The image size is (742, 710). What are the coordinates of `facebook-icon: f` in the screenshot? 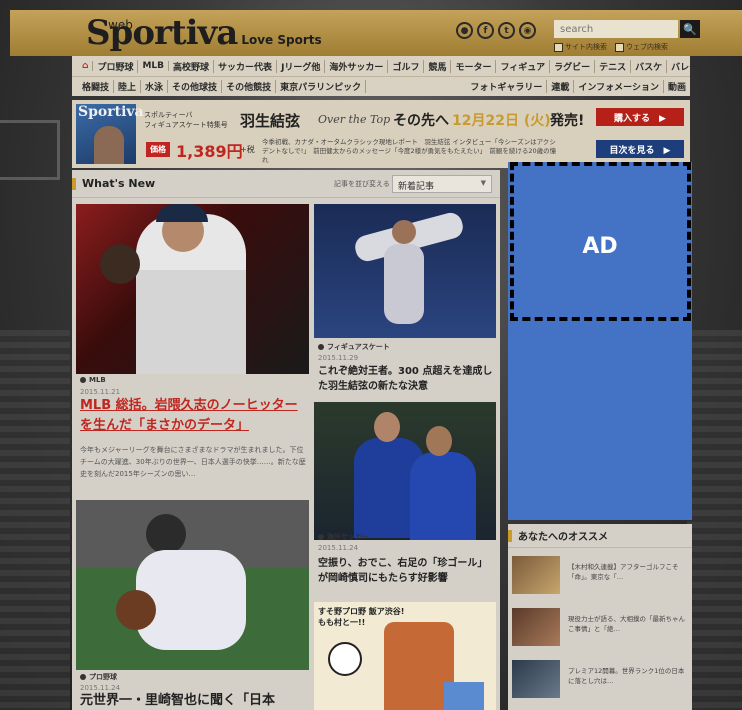 It's located at (485, 30).